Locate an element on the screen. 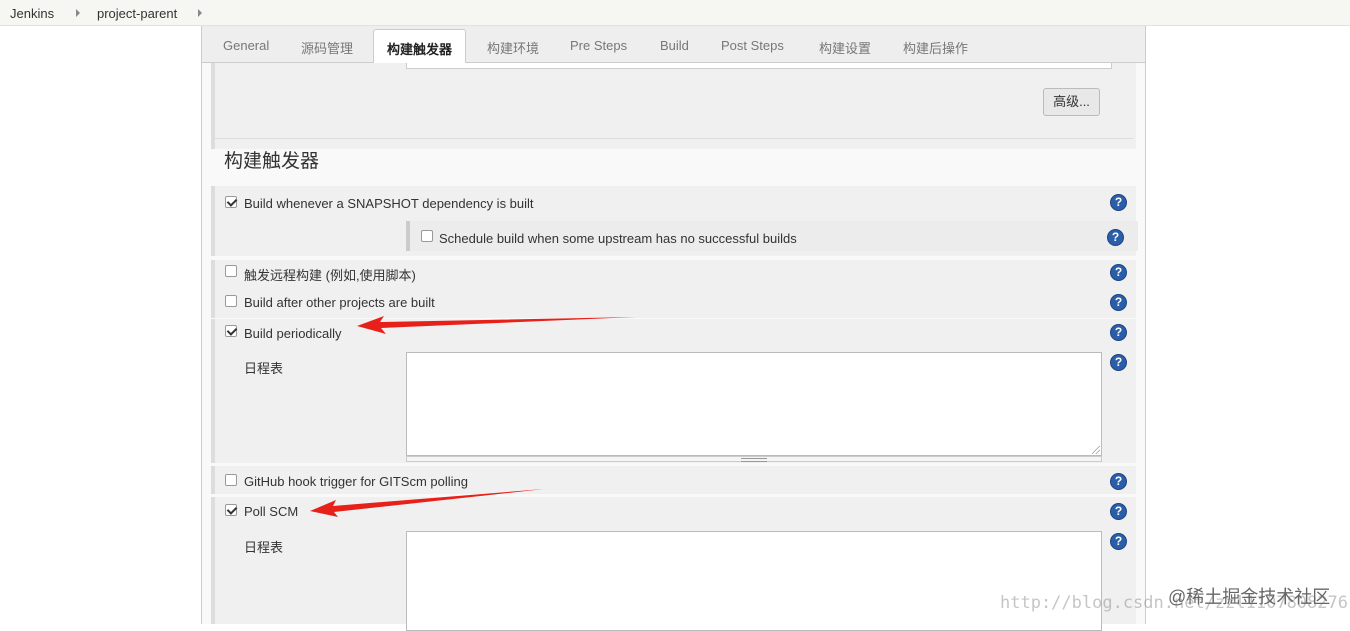 This screenshot has width=1350, height=631. section-divider is located at coordinates (672, 138).